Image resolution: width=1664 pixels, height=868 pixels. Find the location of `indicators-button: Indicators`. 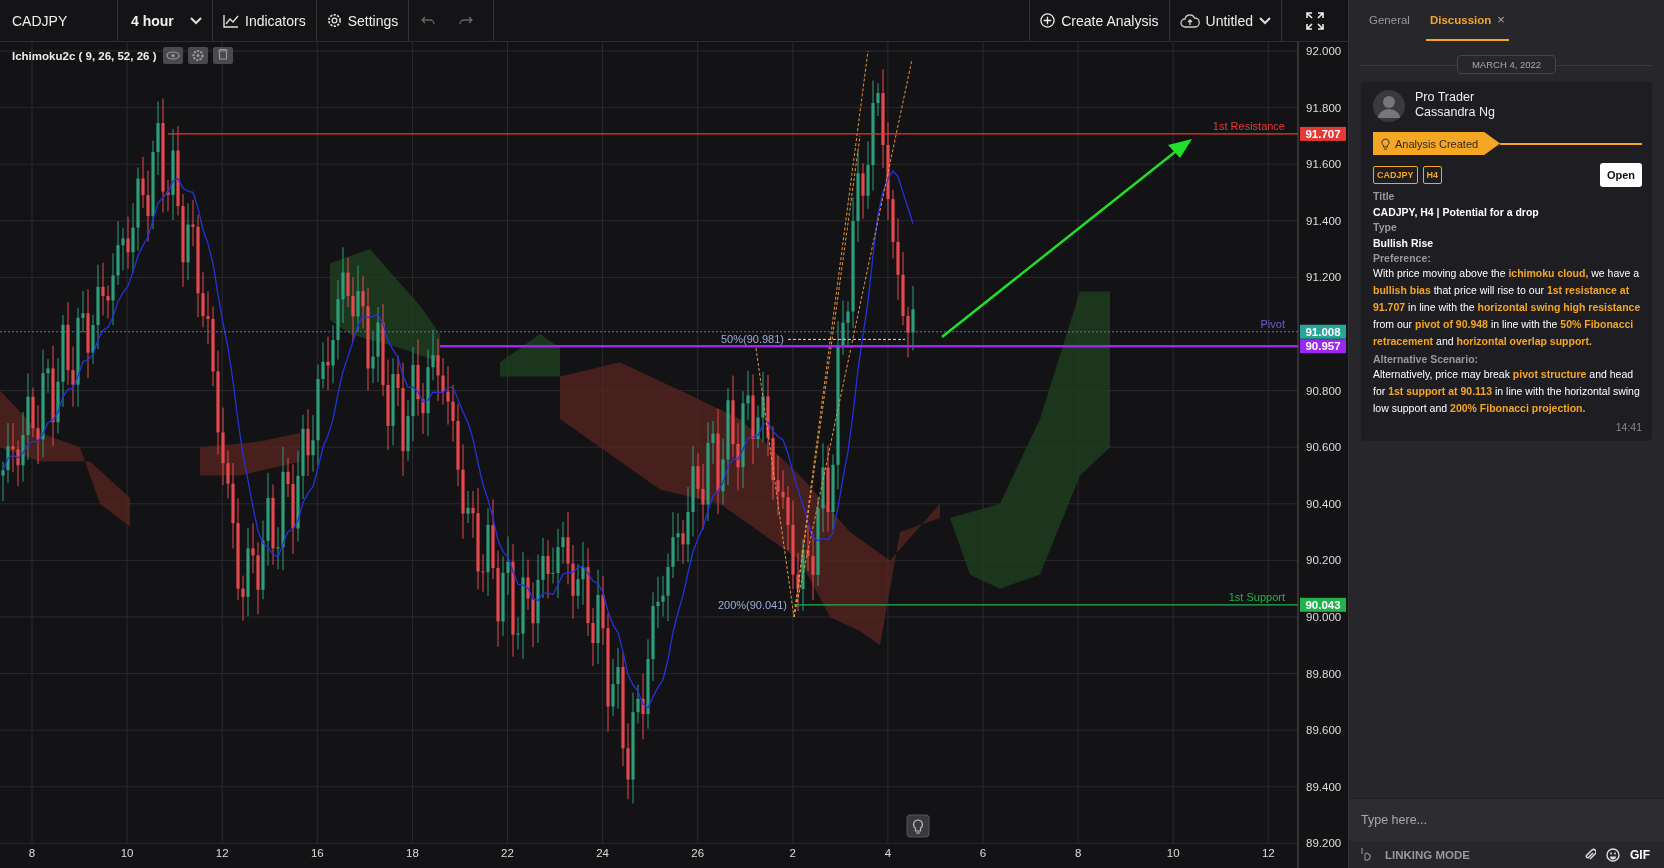

indicators-button: Indicators is located at coordinates (265, 20).